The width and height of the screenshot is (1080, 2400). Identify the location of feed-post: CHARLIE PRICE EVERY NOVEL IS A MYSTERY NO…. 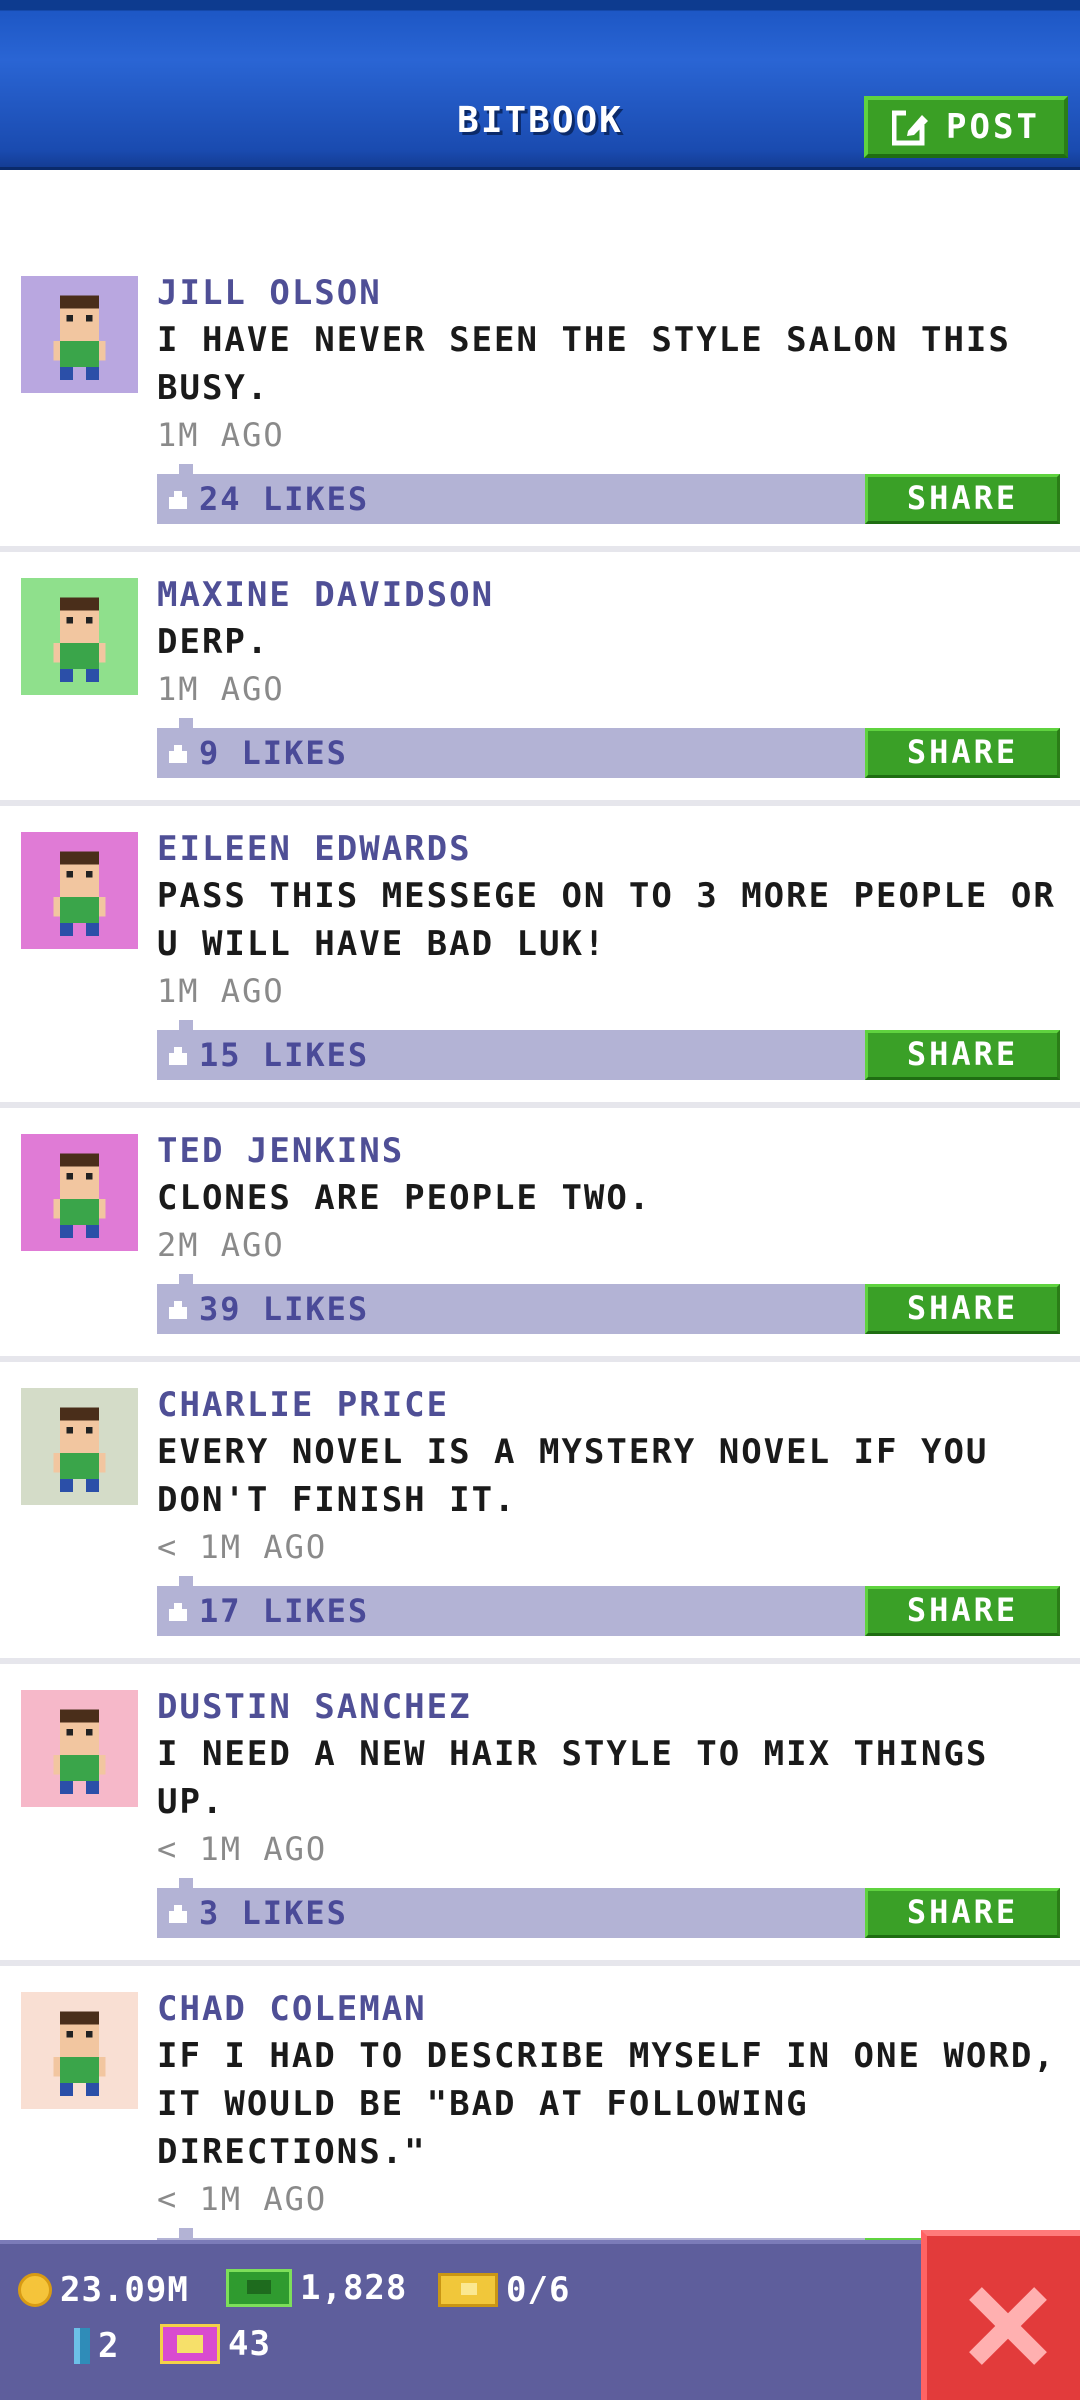
(540, 1513).